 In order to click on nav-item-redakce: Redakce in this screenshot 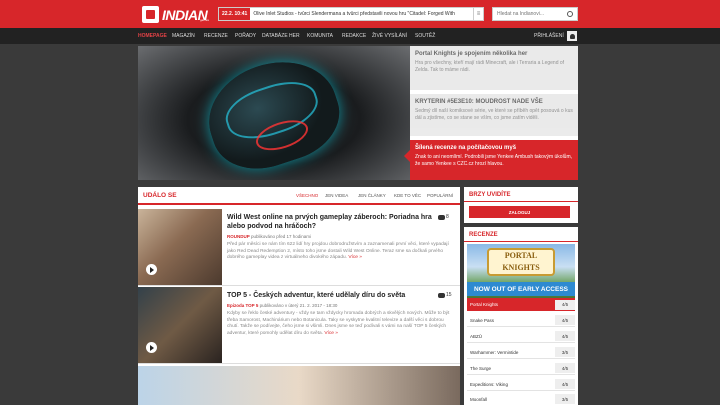, I will do `click(354, 36)`.